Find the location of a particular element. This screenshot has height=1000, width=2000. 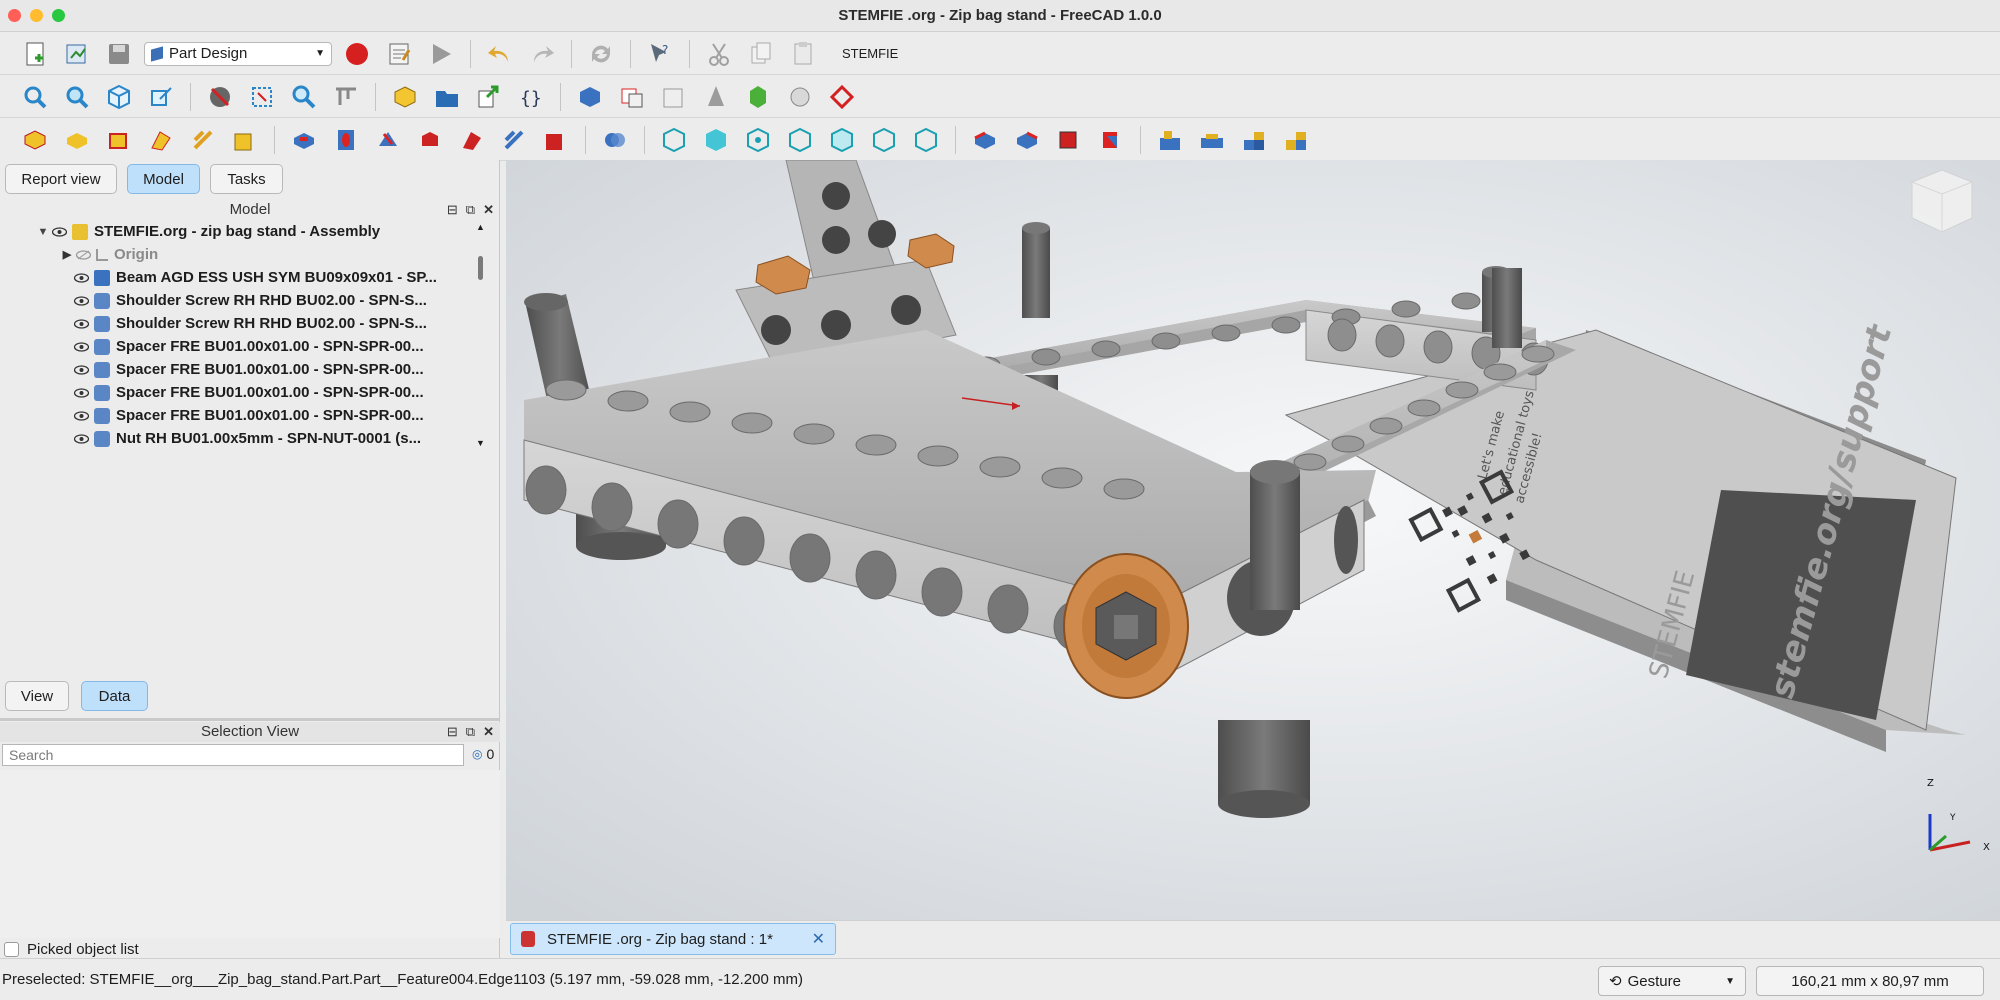

draw-style-icon is located at coordinates (220, 97).